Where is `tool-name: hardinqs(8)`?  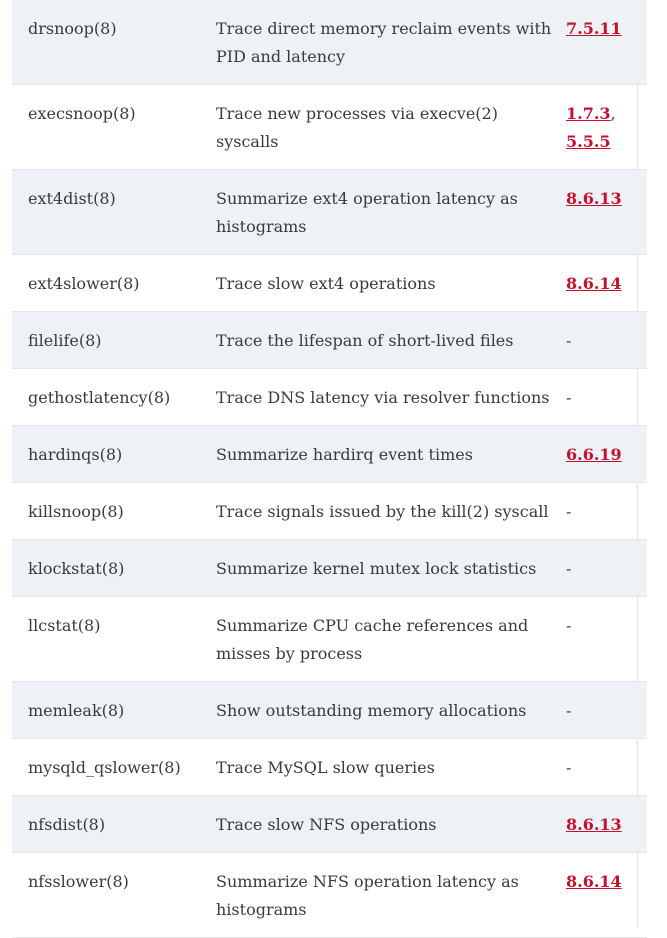 tool-name: hardinqs(8) is located at coordinates (114, 454).